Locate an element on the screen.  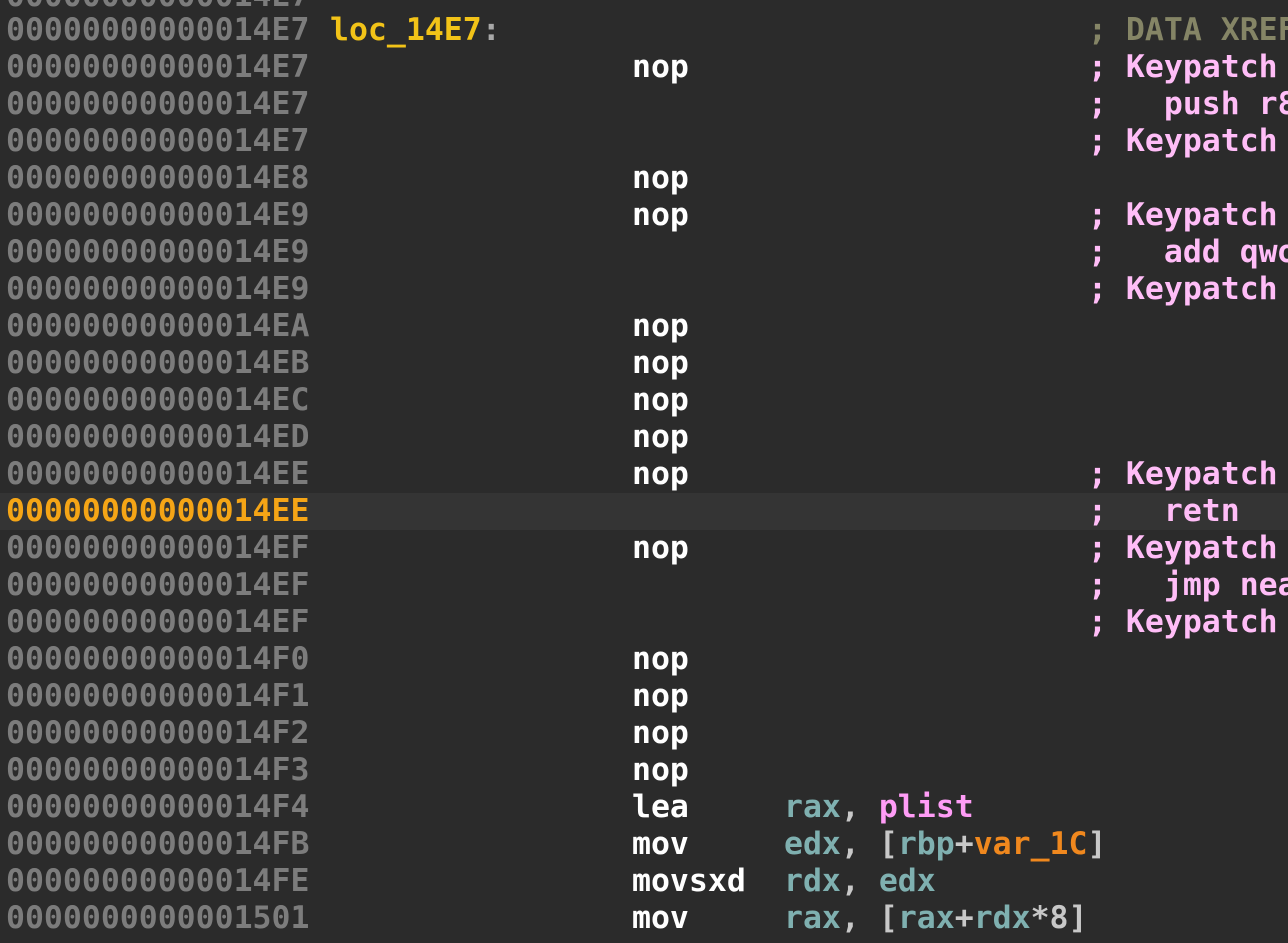
listing-row: 00000000000014E7 nop ; Keypatch is located at coordinates (644, 67).